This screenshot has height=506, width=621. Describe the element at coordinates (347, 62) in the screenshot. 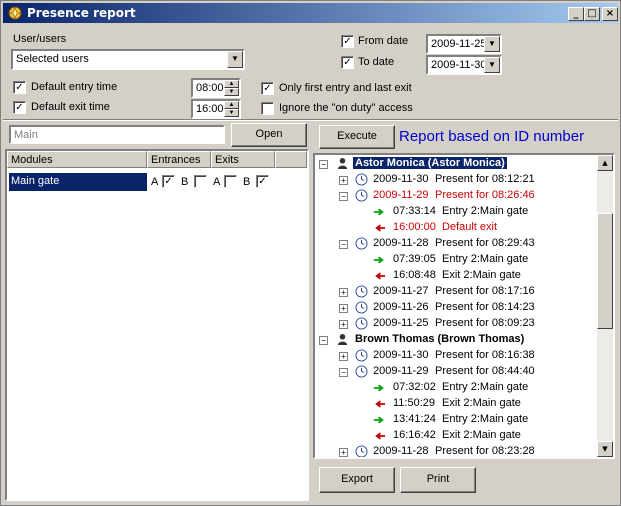

I see `to-date-checkbox: ✓` at that location.